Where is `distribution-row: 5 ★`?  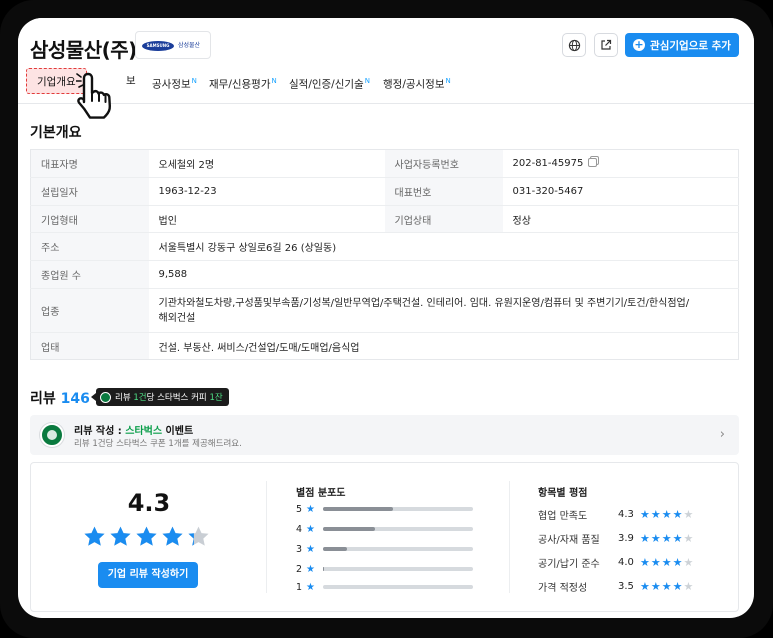 distribution-row: 5 ★ is located at coordinates (384, 509).